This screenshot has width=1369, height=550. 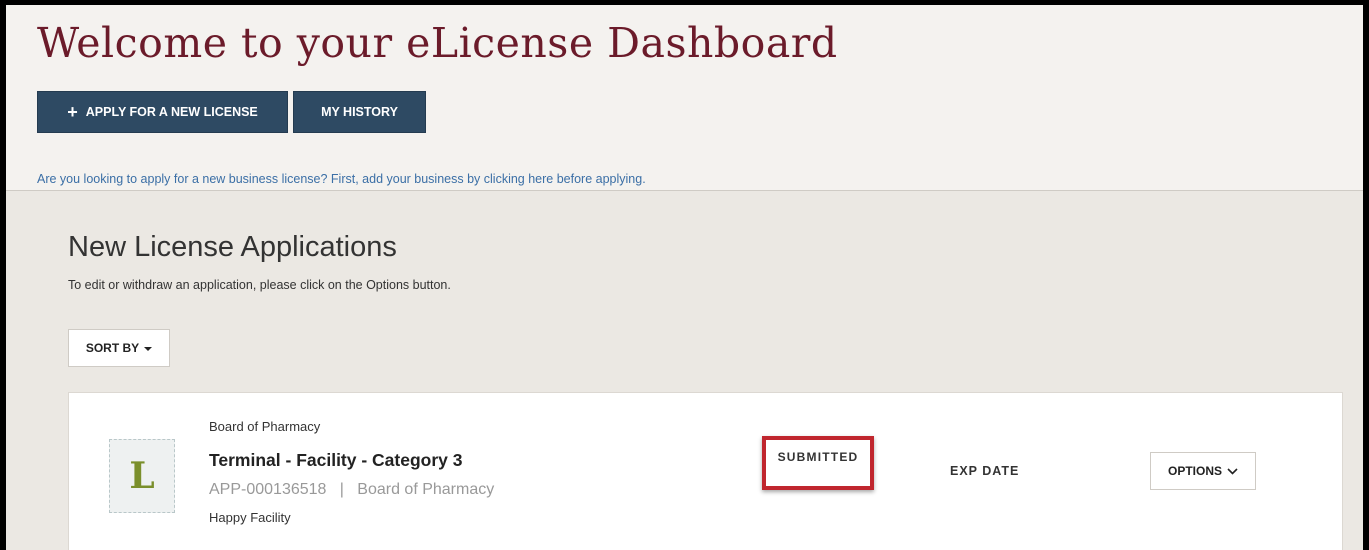 What do you see at coordinates (818, 457) in the screenshot?
I see `status-label: SUBMITTED` at bounding box center [818, 457].